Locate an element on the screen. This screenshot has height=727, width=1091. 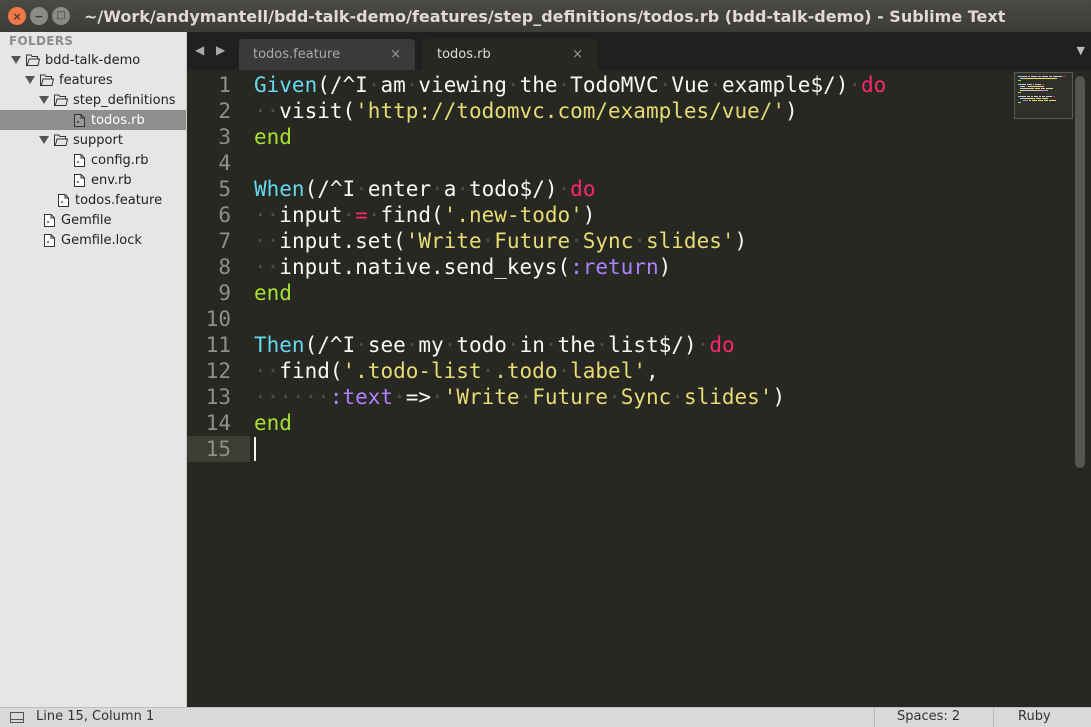
close-icon: × is located at coordinates (17, 16).